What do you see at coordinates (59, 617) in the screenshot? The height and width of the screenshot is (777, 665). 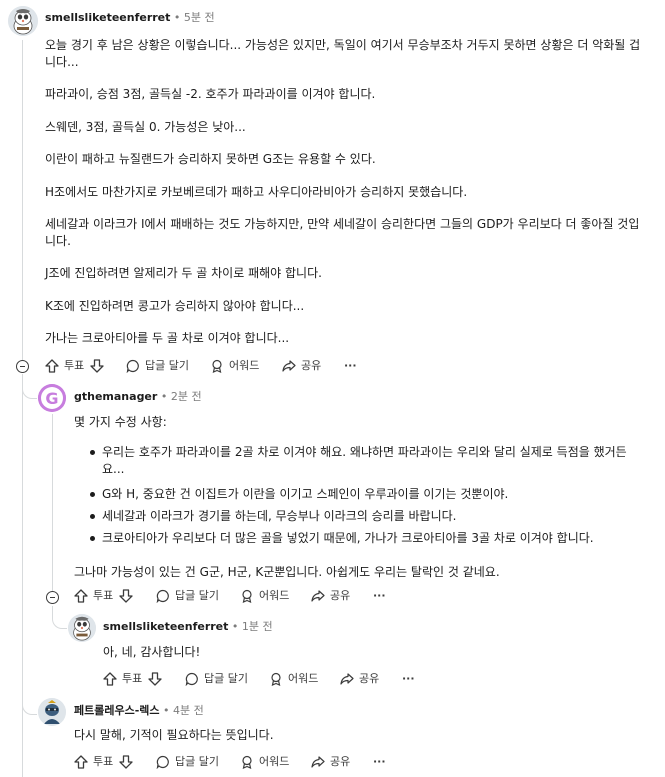 I see `thread-branch-reply` at bounding box center [59, 617].